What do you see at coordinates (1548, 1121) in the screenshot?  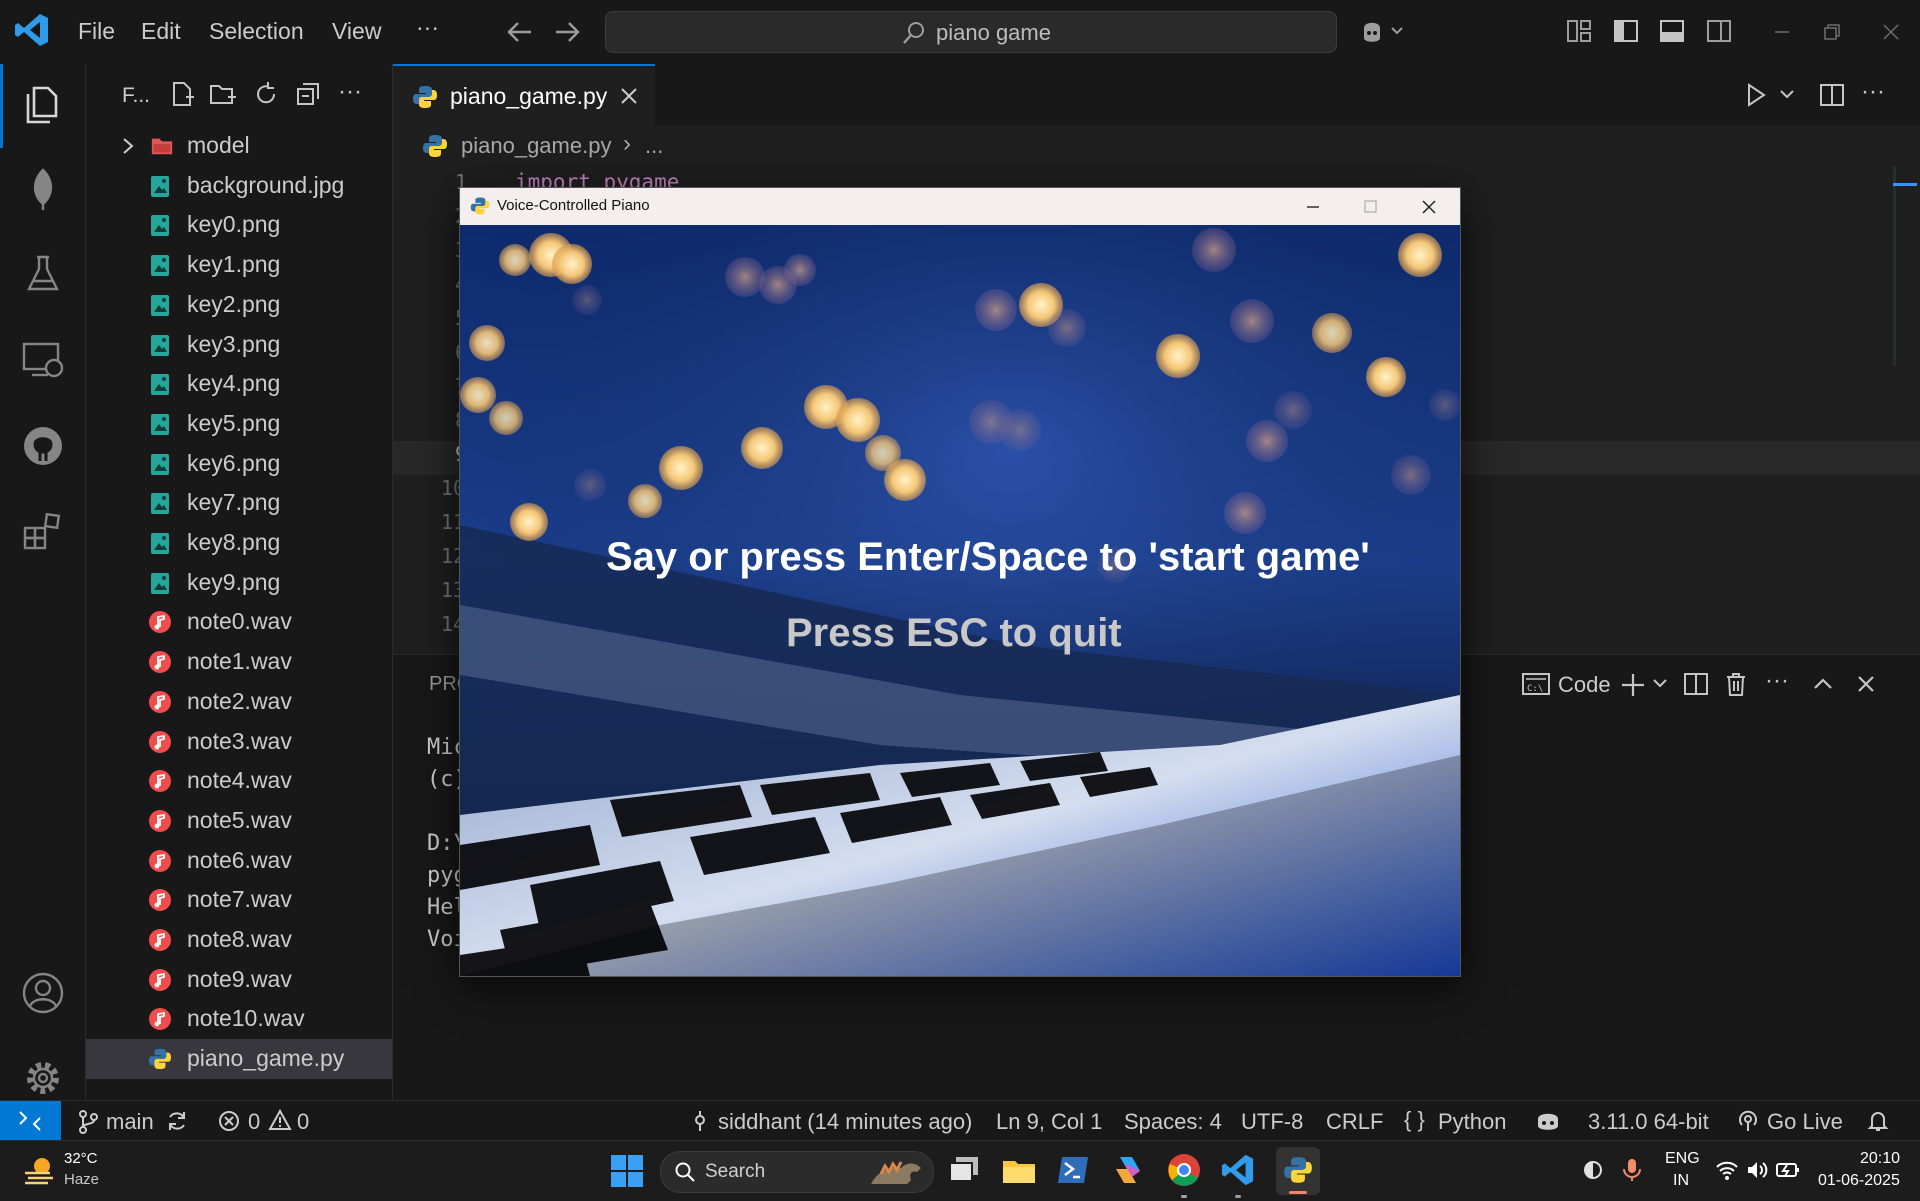 I see `copilot-status-icon` at bounding box center [1548, 1121].